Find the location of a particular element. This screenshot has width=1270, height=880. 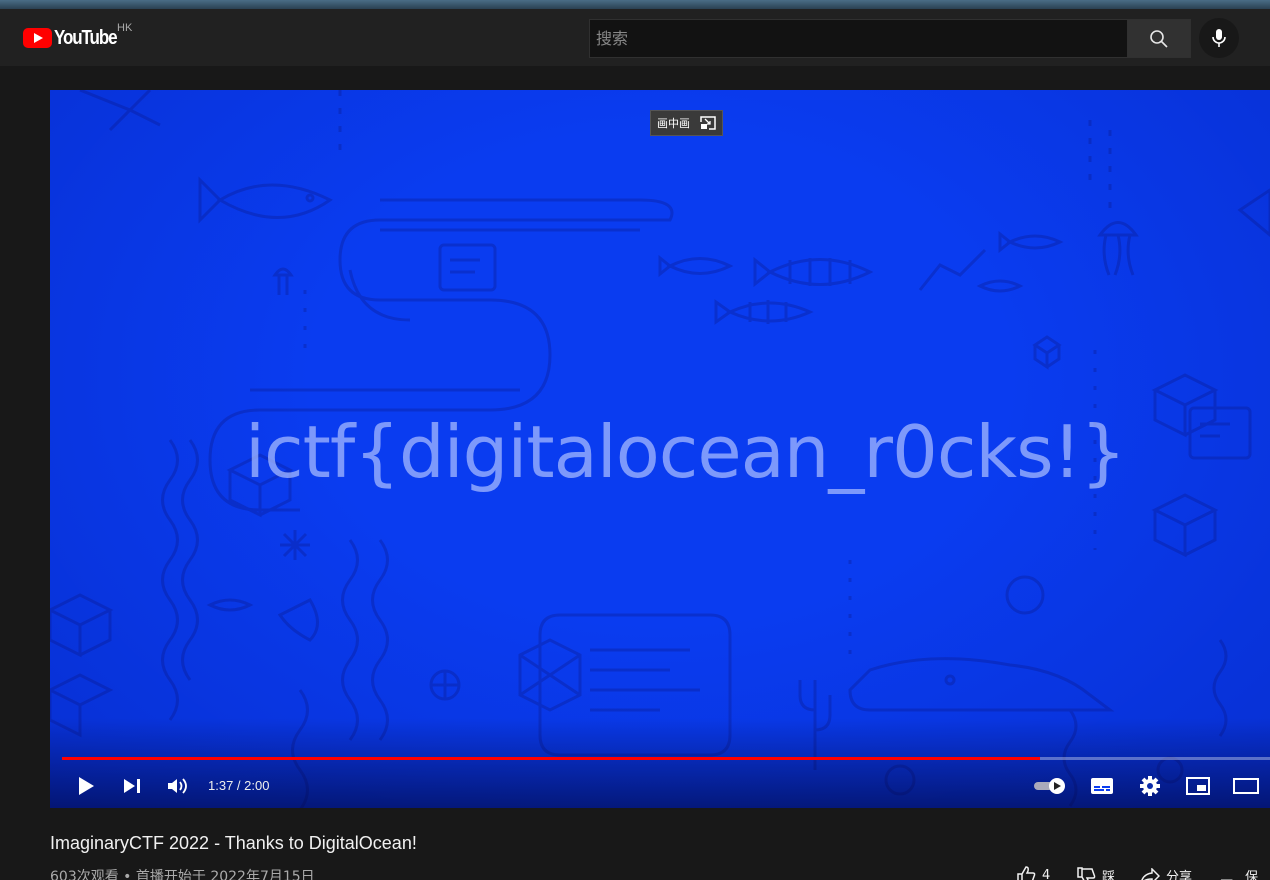

search-input is located at coordinates (859, 38).